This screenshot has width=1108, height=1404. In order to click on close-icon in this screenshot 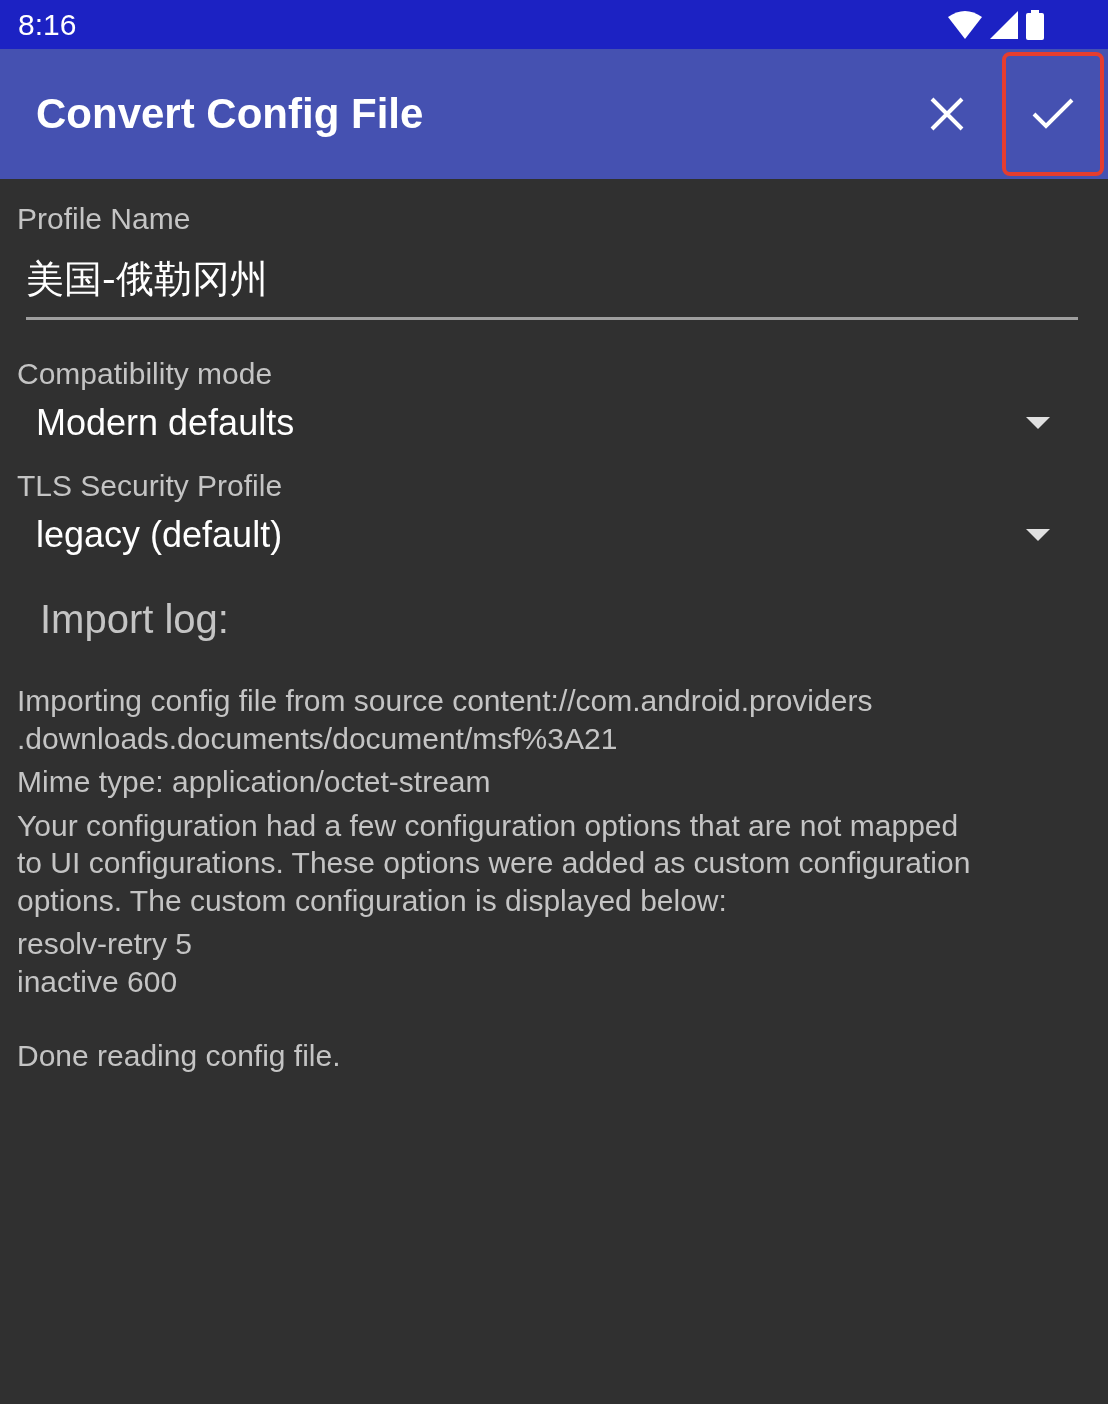, I will do `click(947, 114)`.